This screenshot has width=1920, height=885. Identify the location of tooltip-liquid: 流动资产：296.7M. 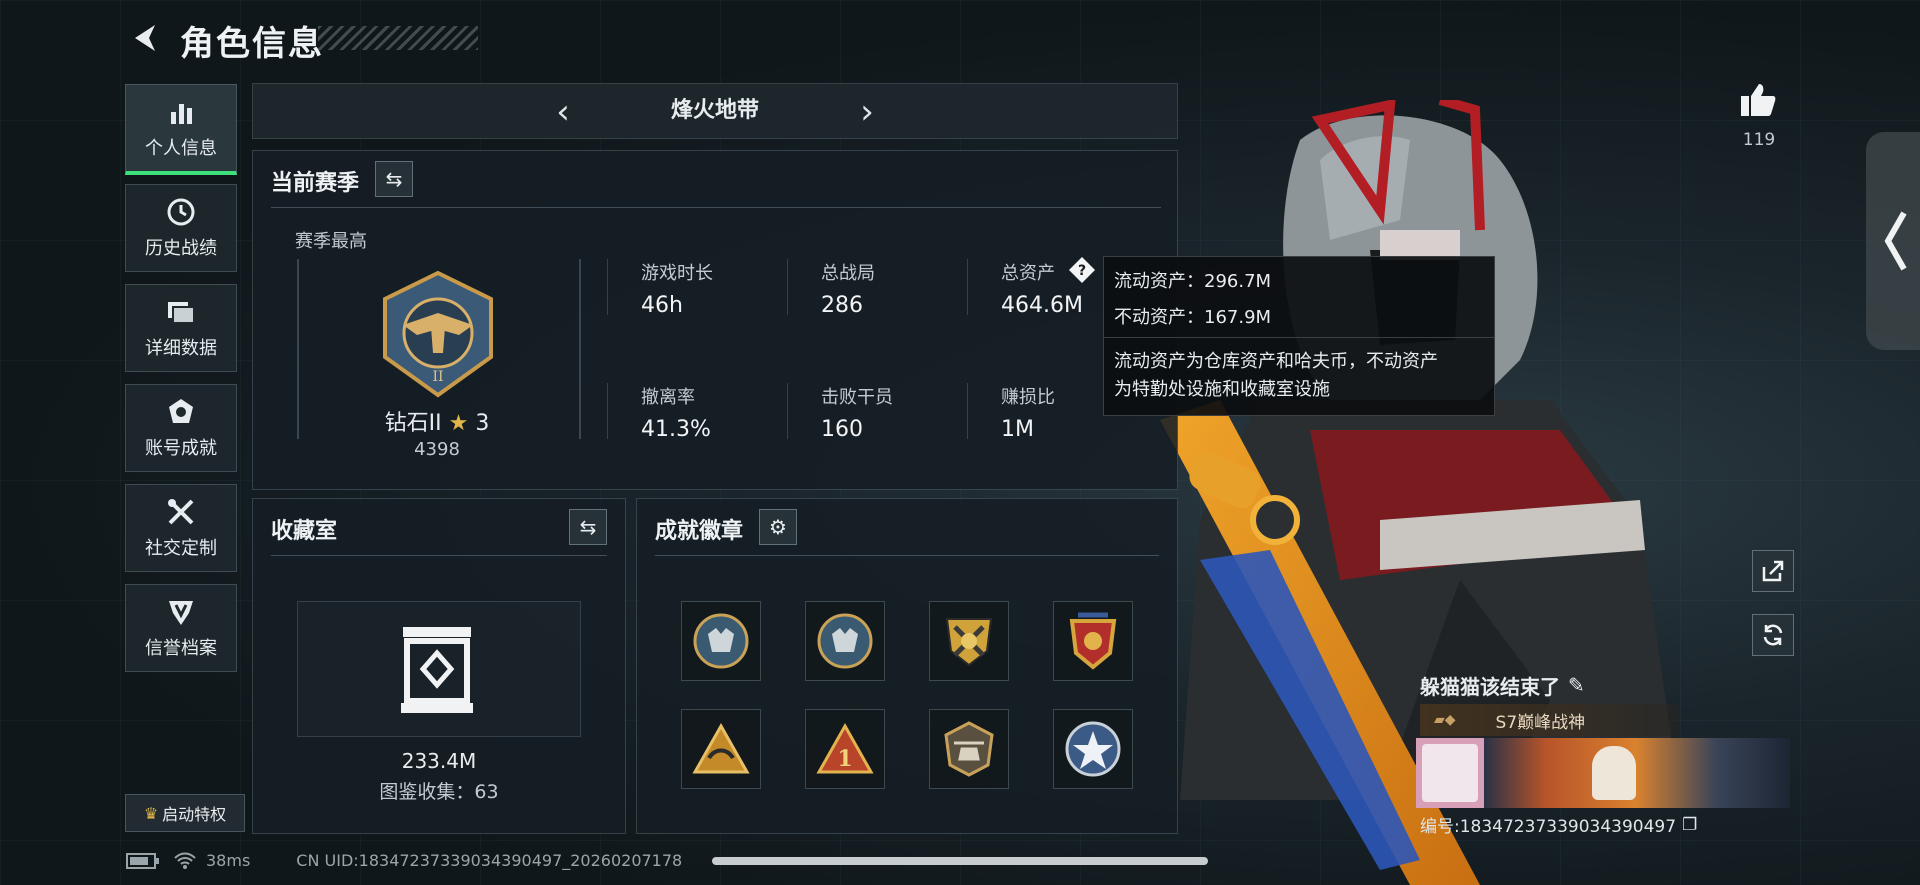
(1193, 281).